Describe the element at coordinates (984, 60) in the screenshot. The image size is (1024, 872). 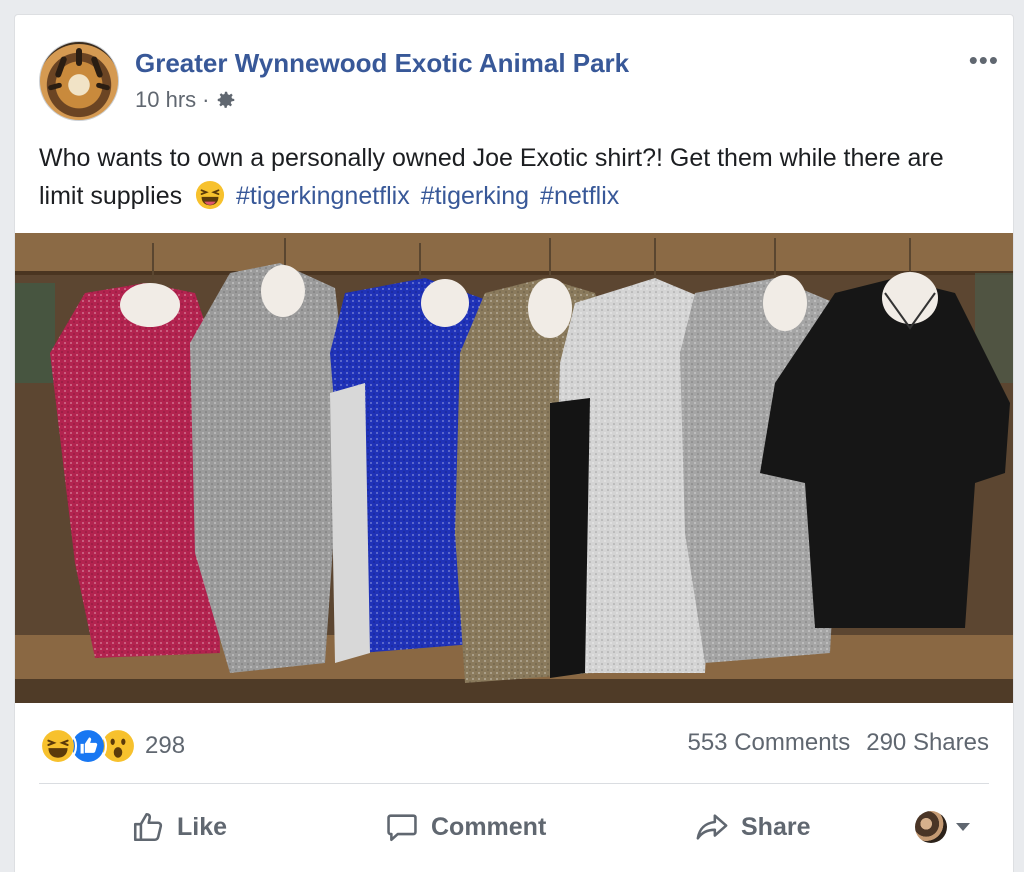
I see `more-options-icon: •••` at that location.